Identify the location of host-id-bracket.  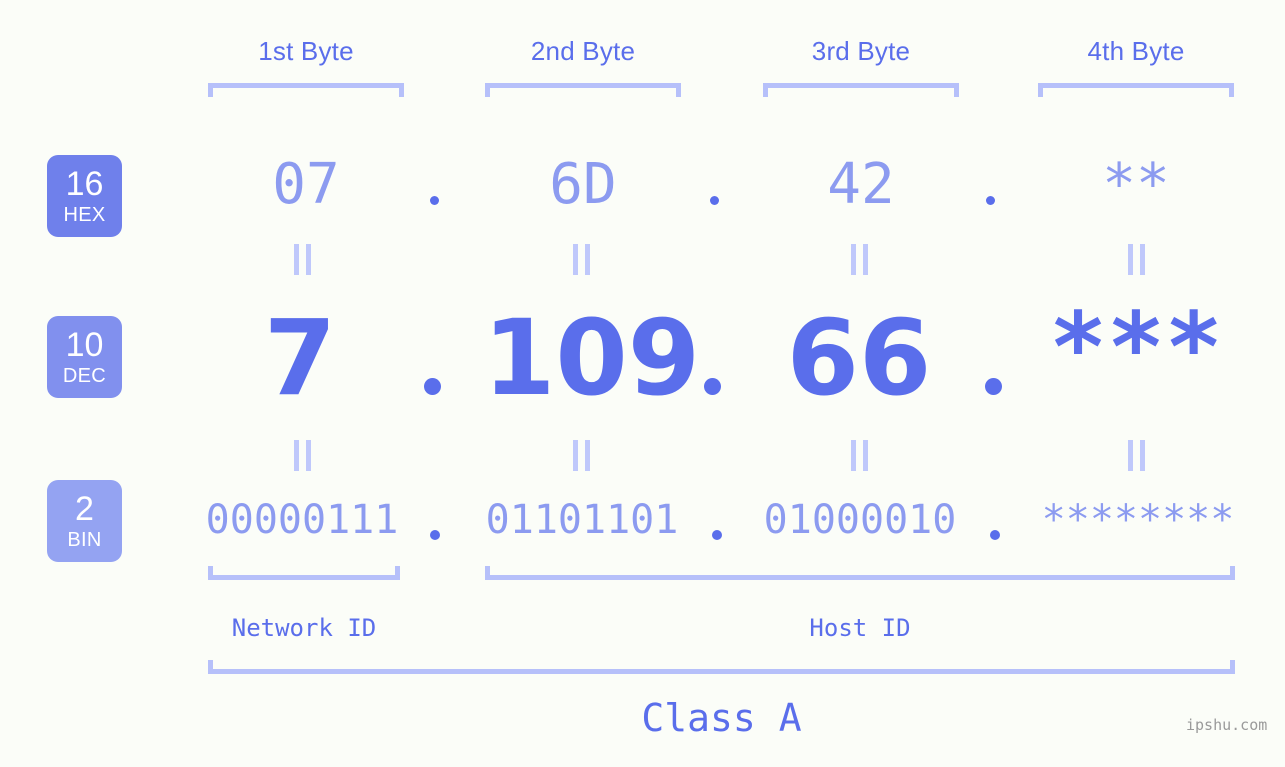
(860, 573).